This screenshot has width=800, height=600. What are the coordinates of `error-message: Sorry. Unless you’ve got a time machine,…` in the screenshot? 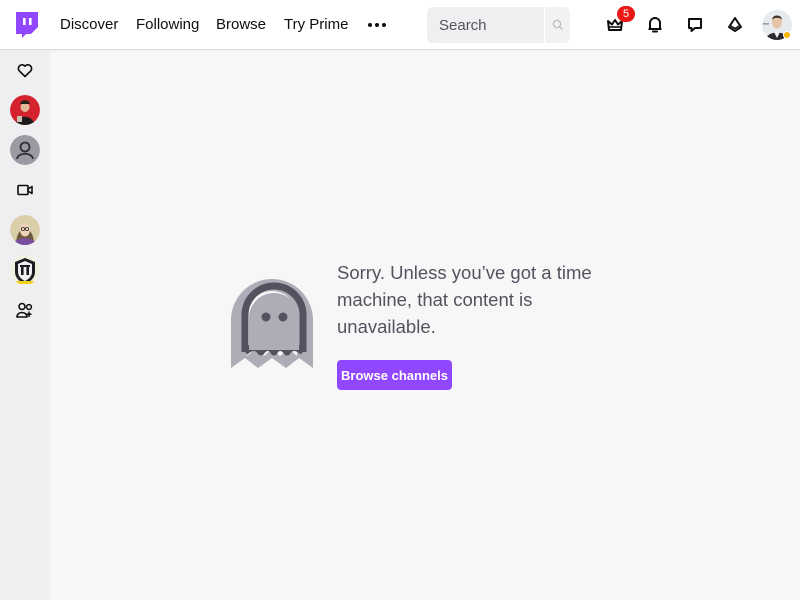 It's located at (464, 299).